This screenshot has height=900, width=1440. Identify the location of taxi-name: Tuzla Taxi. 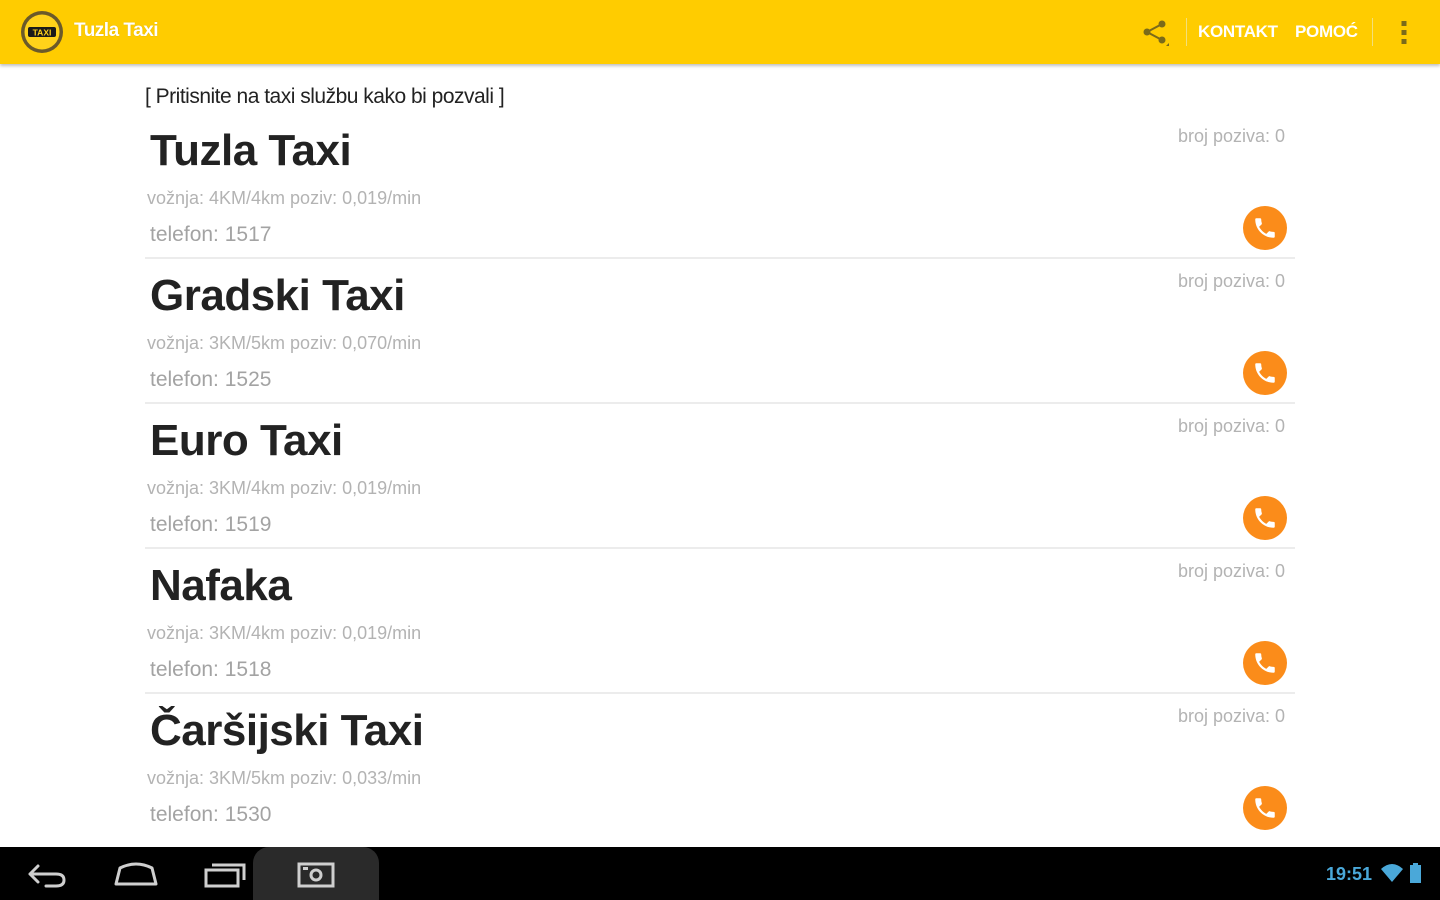
(251, 150).